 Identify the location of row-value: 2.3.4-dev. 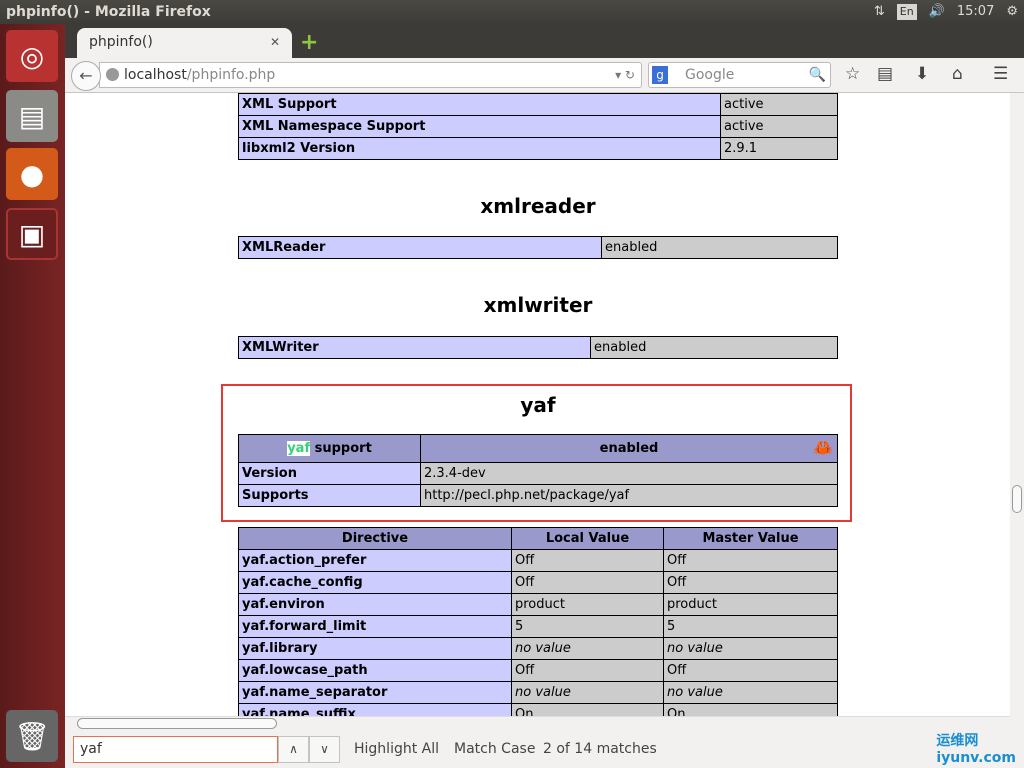
(629, 473).